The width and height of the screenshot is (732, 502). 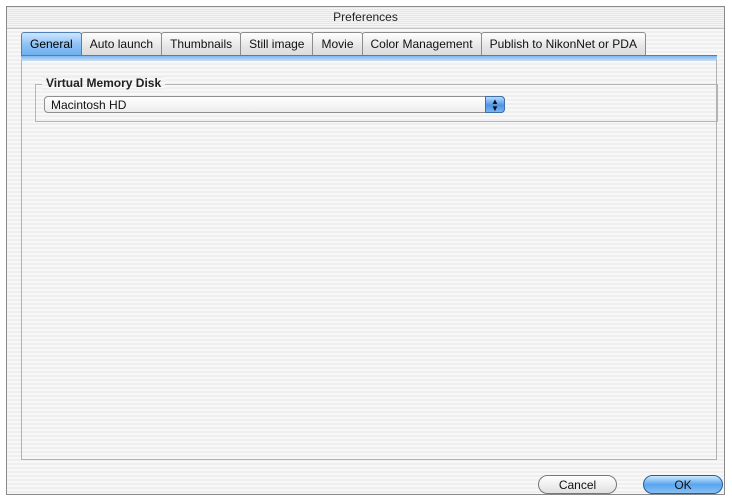 I want to click on virtual-memory-disk-group: Virtual Memory Disk Macintosh HD ▲ ▼, so click(x=376, y=99).